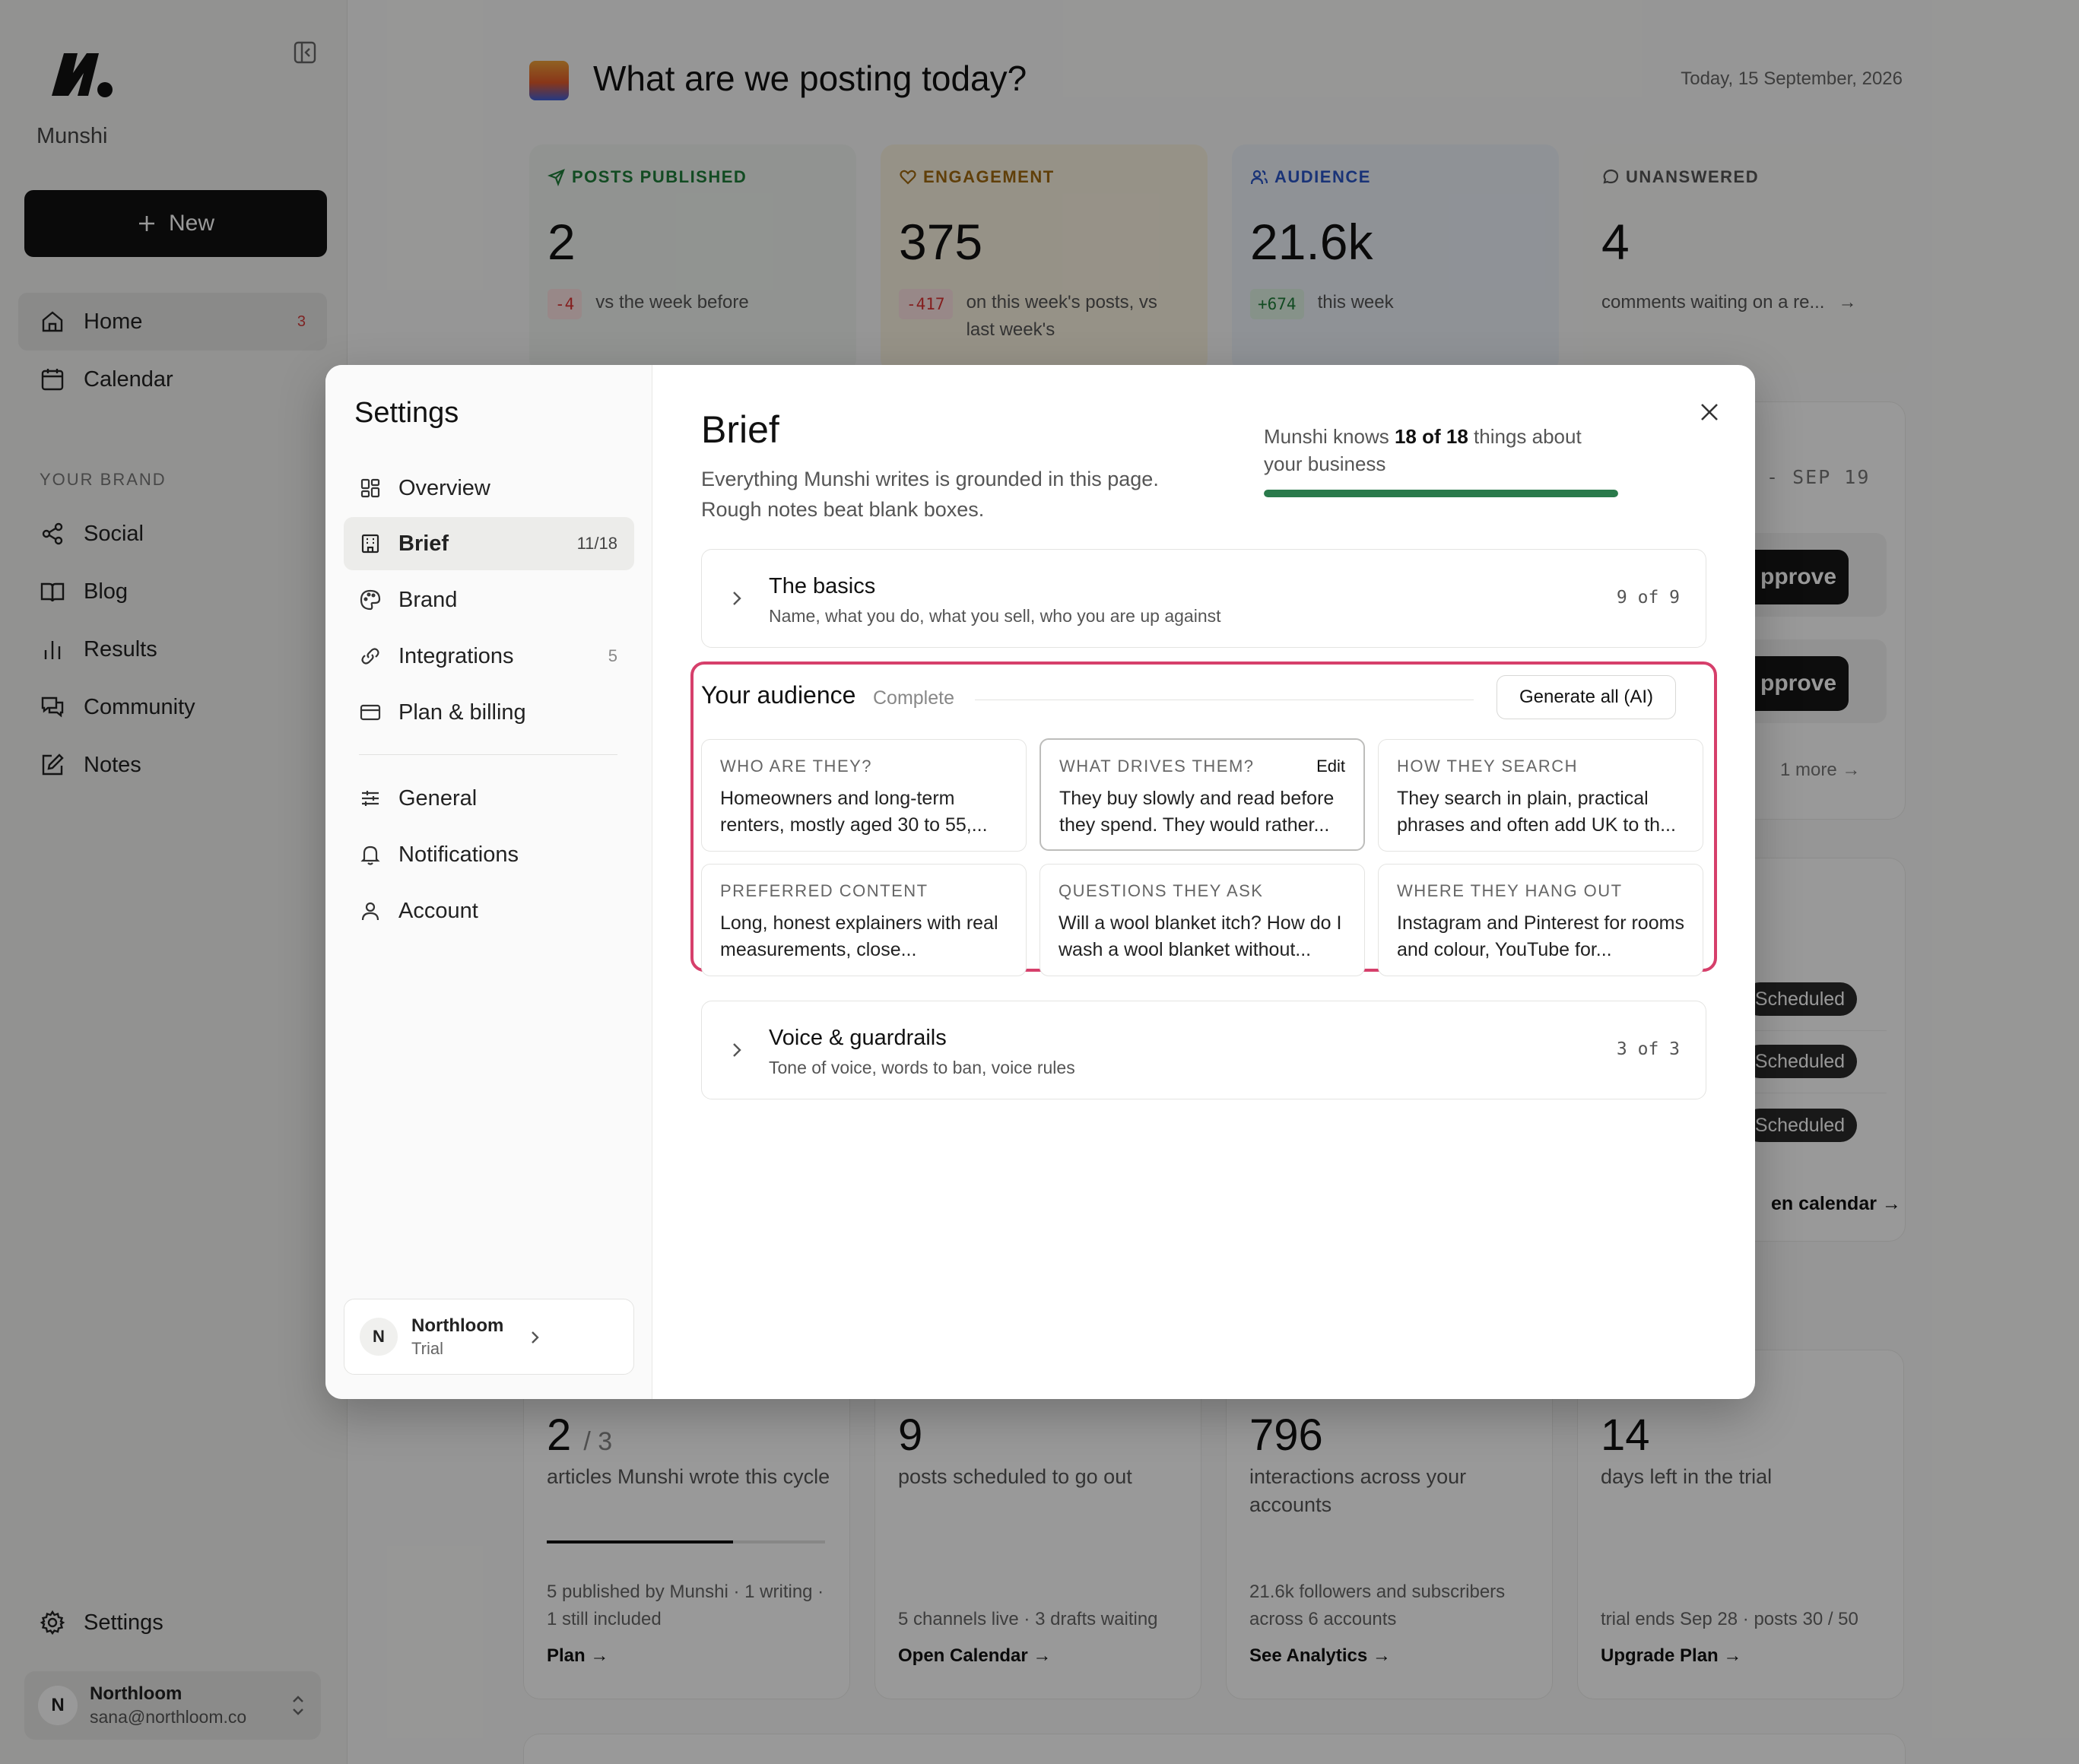 This screenshot has height=1764, width=2079. I want to click on settings-nav-notifications: Notifications, so click(489, 854).